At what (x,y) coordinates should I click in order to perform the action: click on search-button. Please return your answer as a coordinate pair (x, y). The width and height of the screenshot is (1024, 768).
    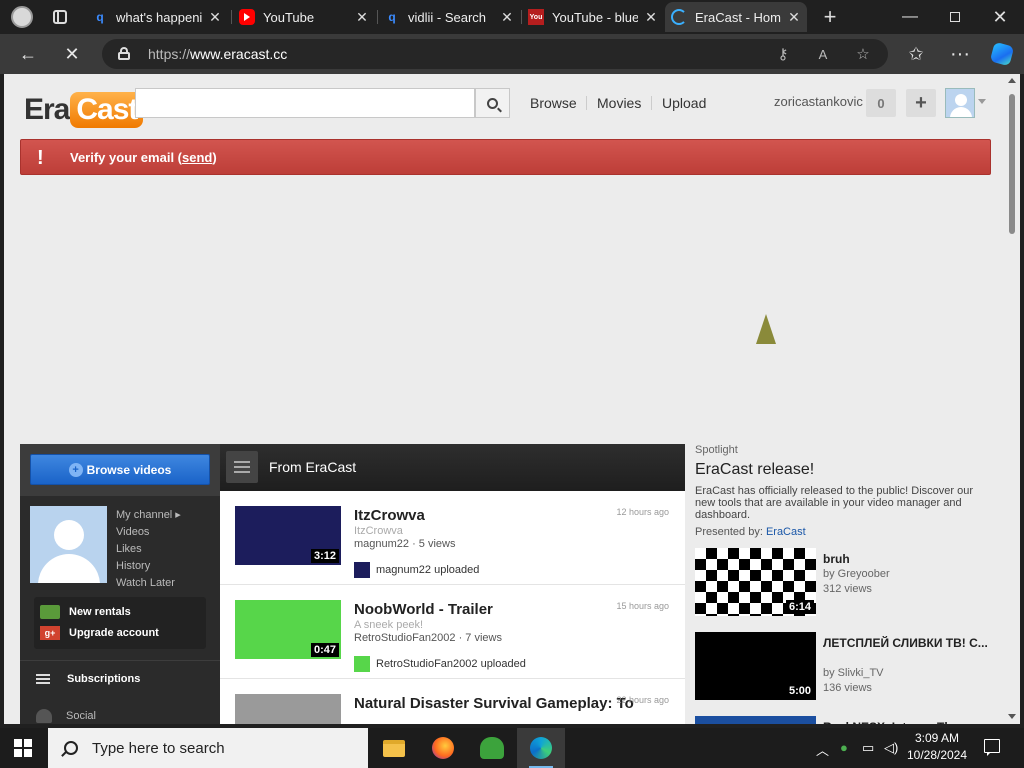
    Looking at the image, I should click on (492, 103).